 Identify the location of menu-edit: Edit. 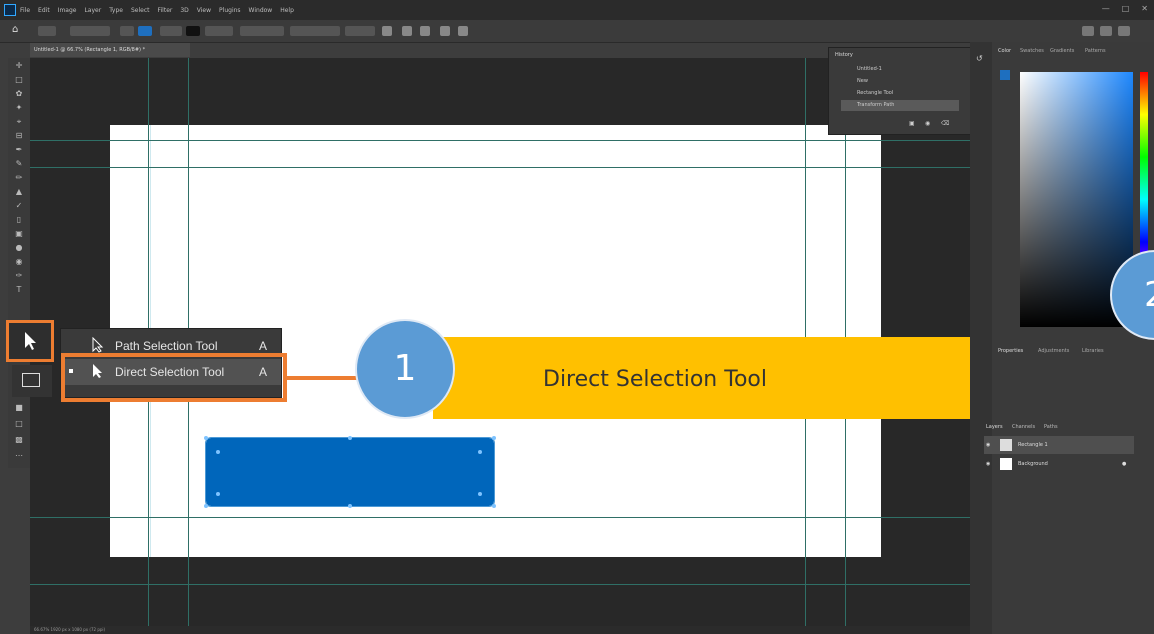
(44, 10).